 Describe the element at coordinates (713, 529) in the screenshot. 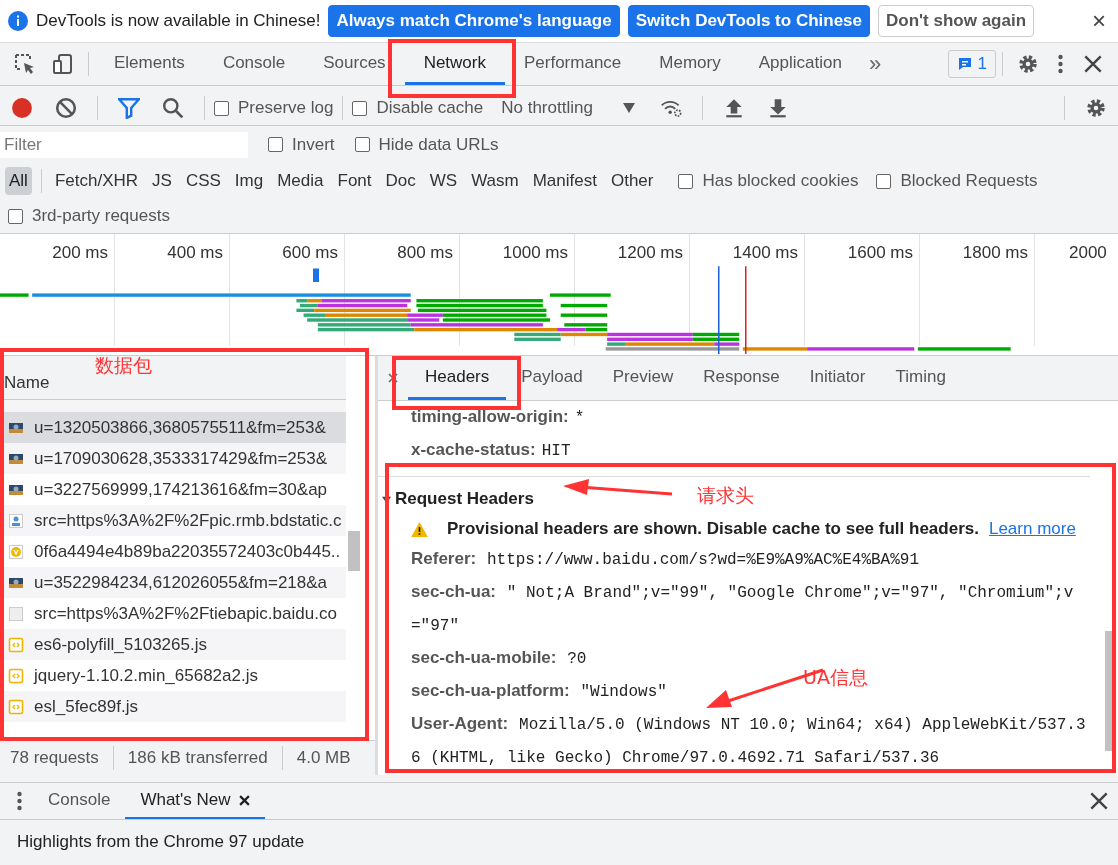

I see `warning-text: Provisional headers are shown. Disable cache to see full headers.` at that location.